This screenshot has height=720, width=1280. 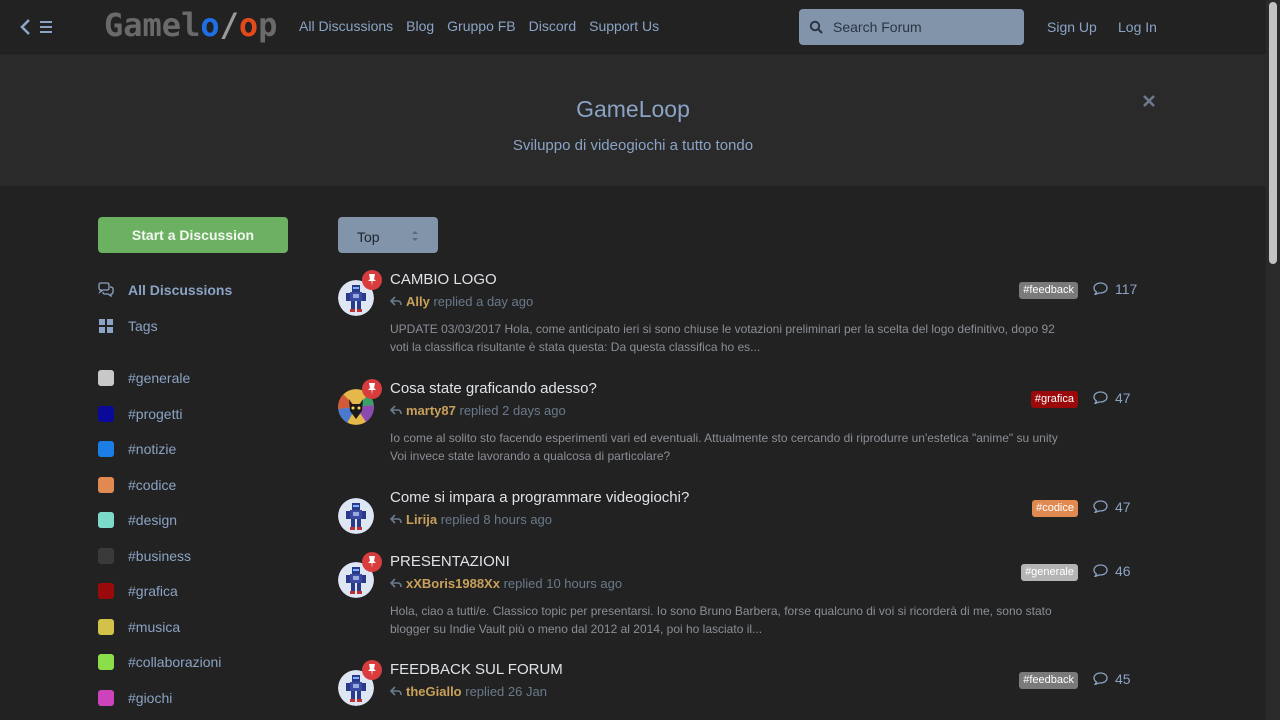 I want to click on sidebar-tag-label: #musica, so click(x=154, y=626).